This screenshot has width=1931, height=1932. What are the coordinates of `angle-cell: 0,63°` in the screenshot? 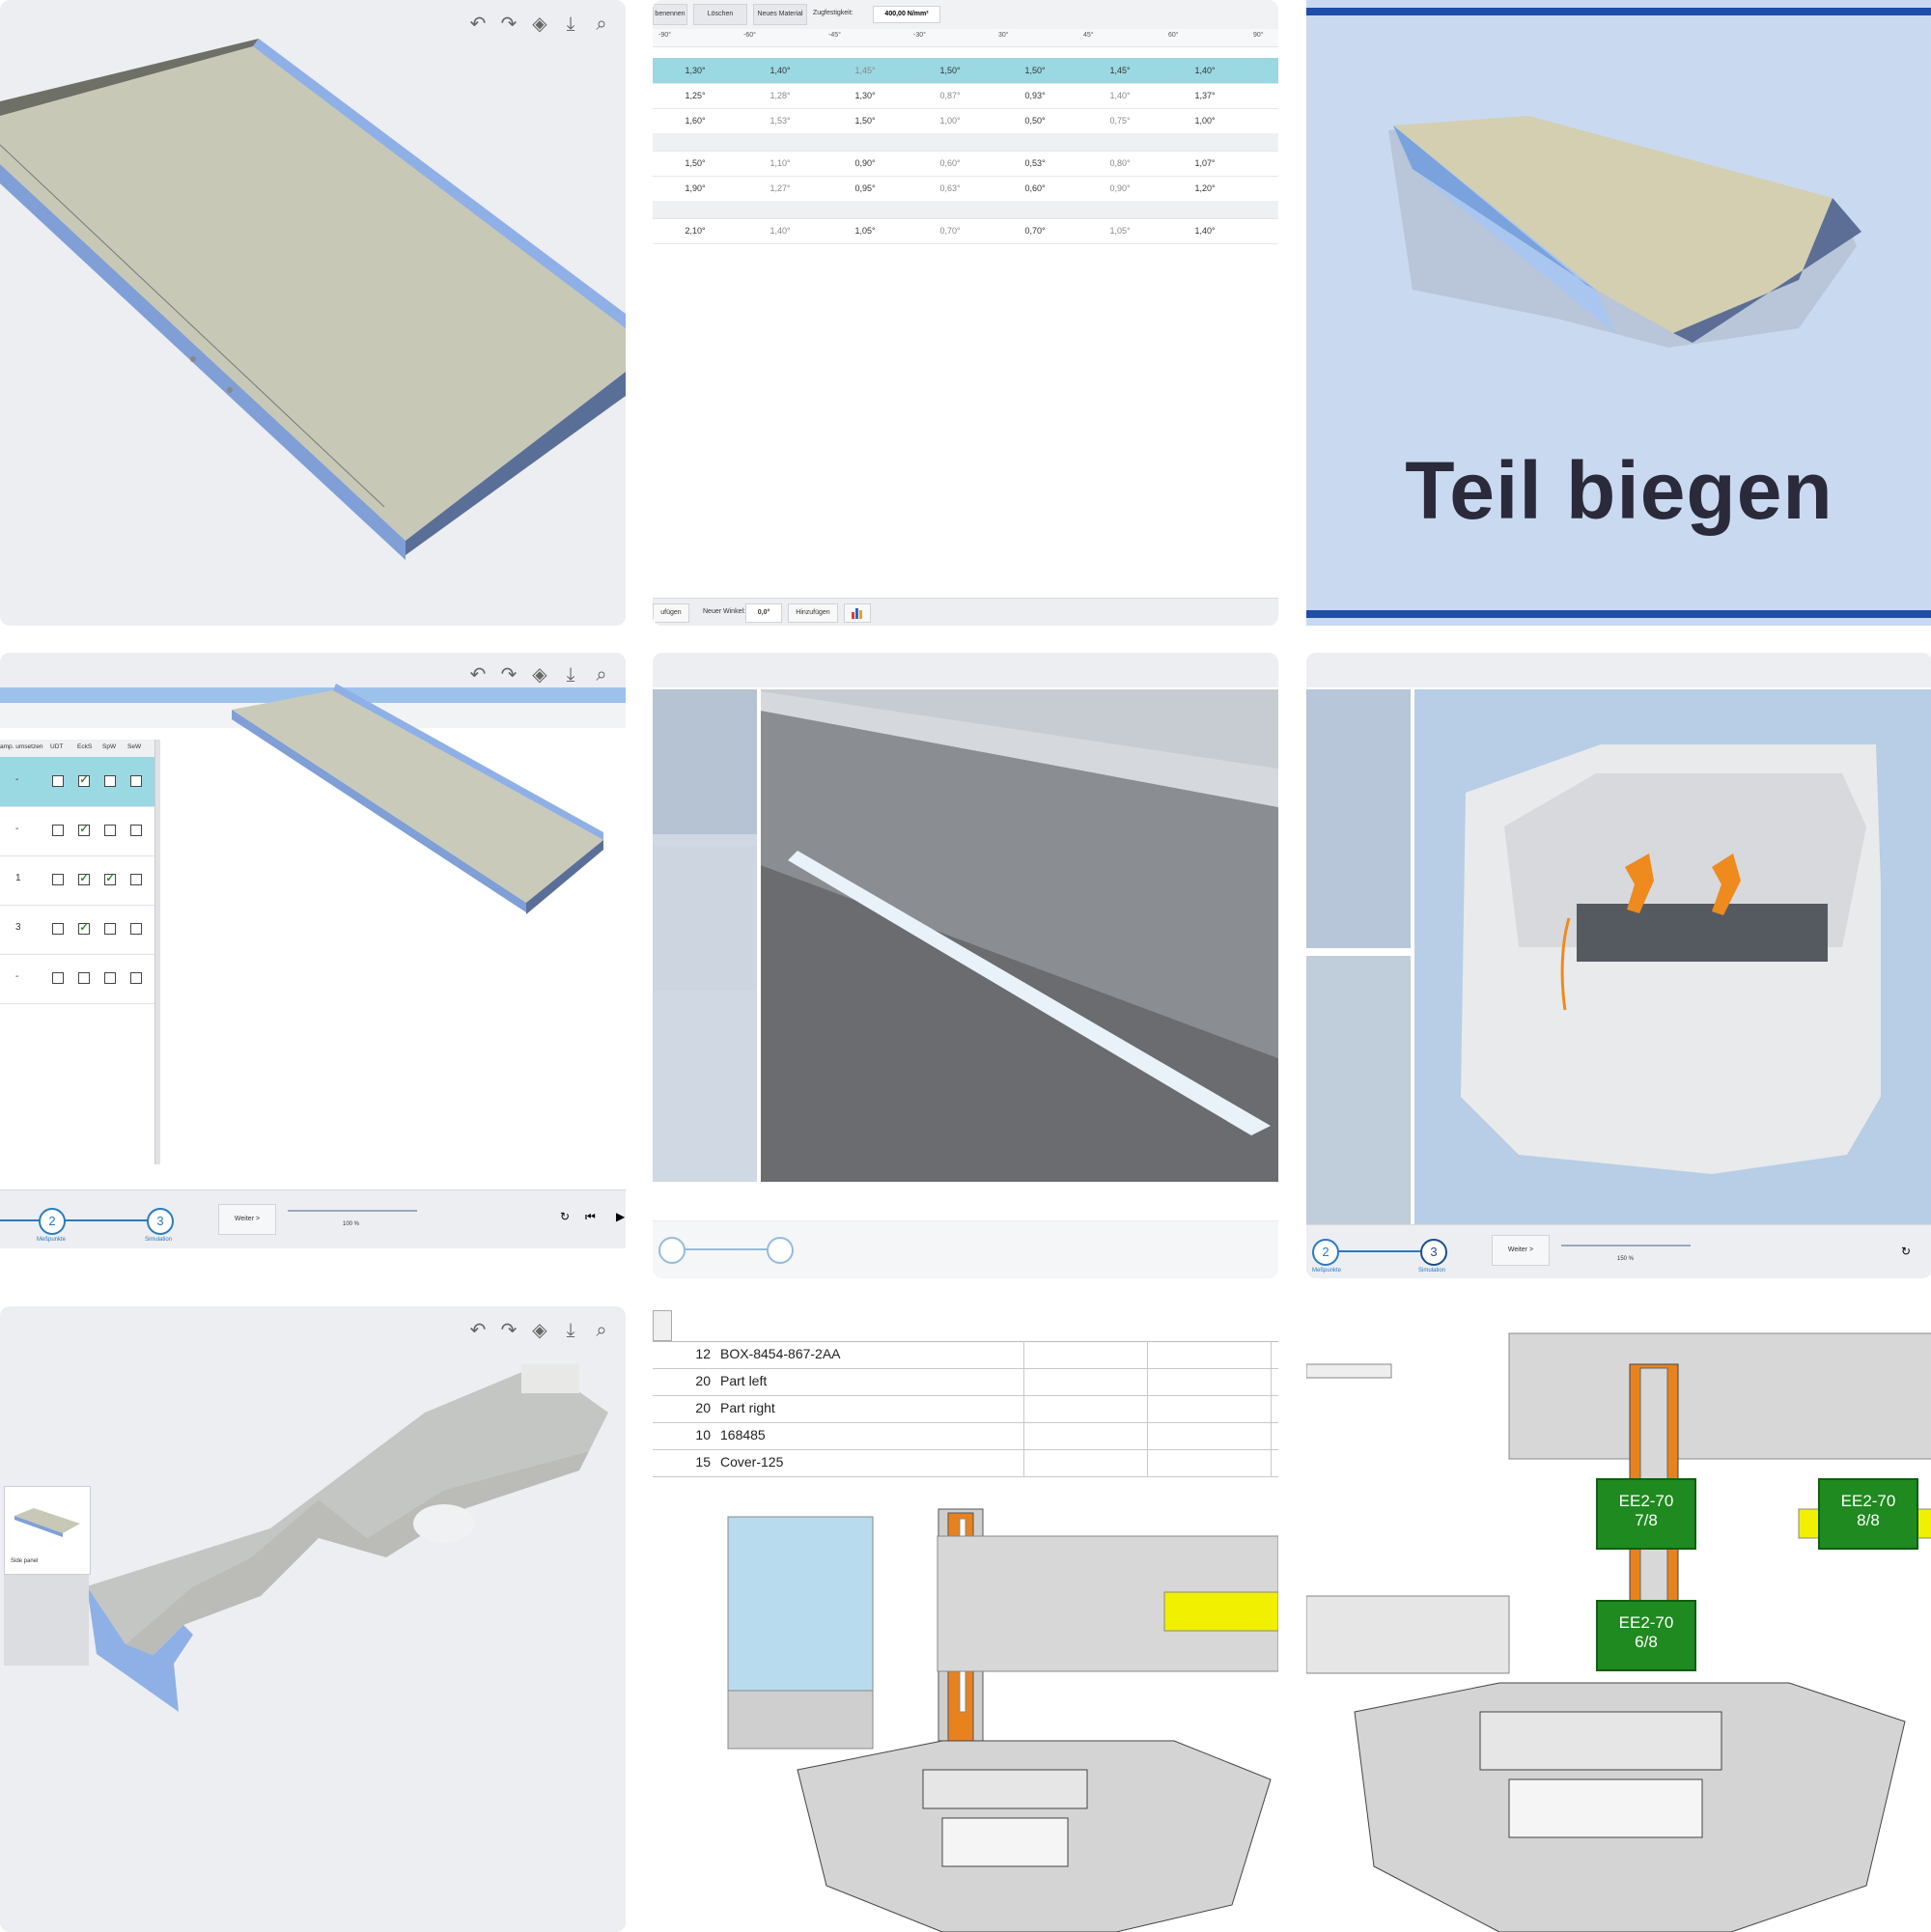 It's located at (950, 188).